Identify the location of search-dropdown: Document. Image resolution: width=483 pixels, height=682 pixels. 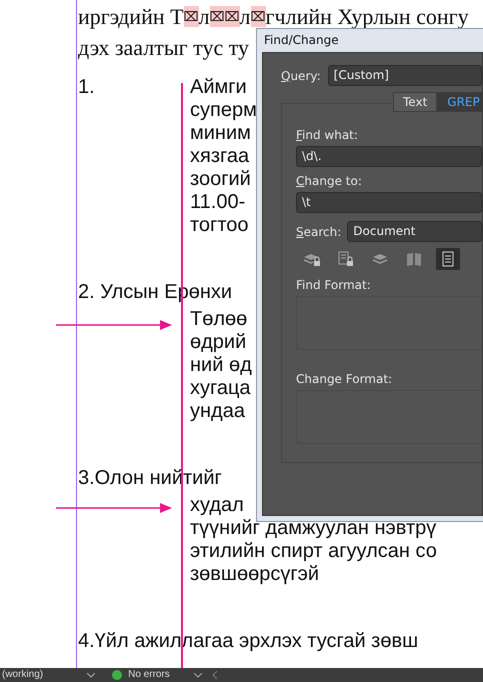
(414, 231).